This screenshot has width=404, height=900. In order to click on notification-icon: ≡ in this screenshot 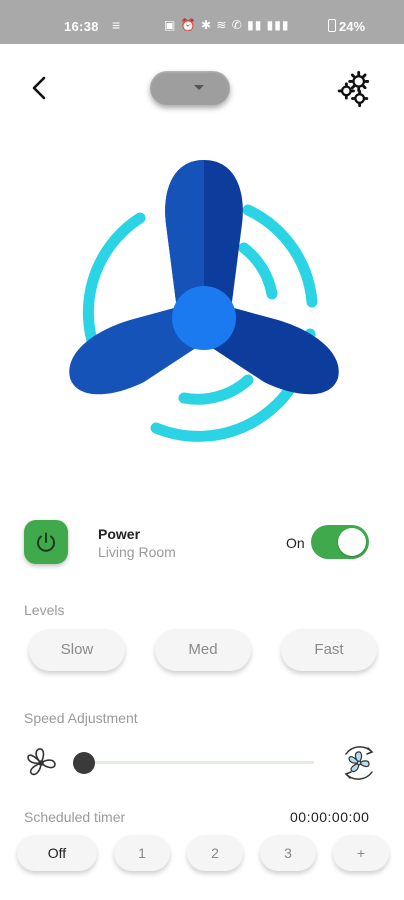, I will do `click(116, 25)`.